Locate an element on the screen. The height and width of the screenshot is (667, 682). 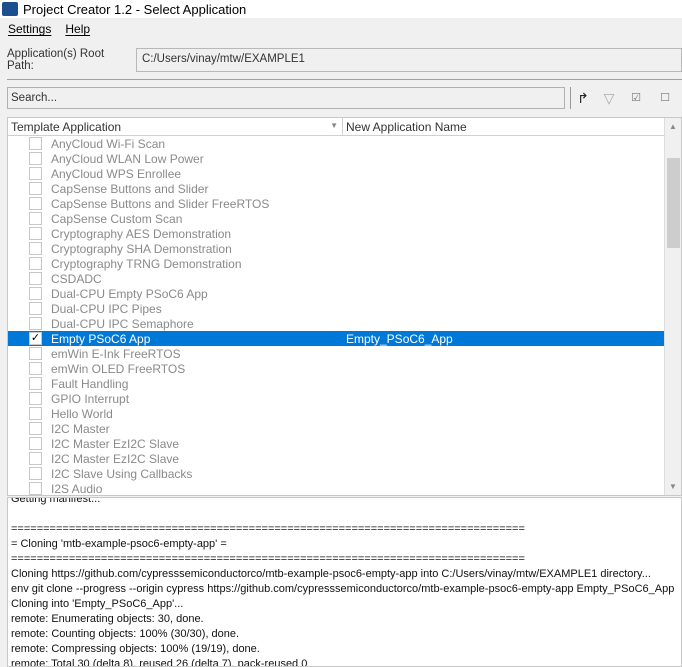
template-name: Empty PSoC6 App is located at coordinates (101, 338).